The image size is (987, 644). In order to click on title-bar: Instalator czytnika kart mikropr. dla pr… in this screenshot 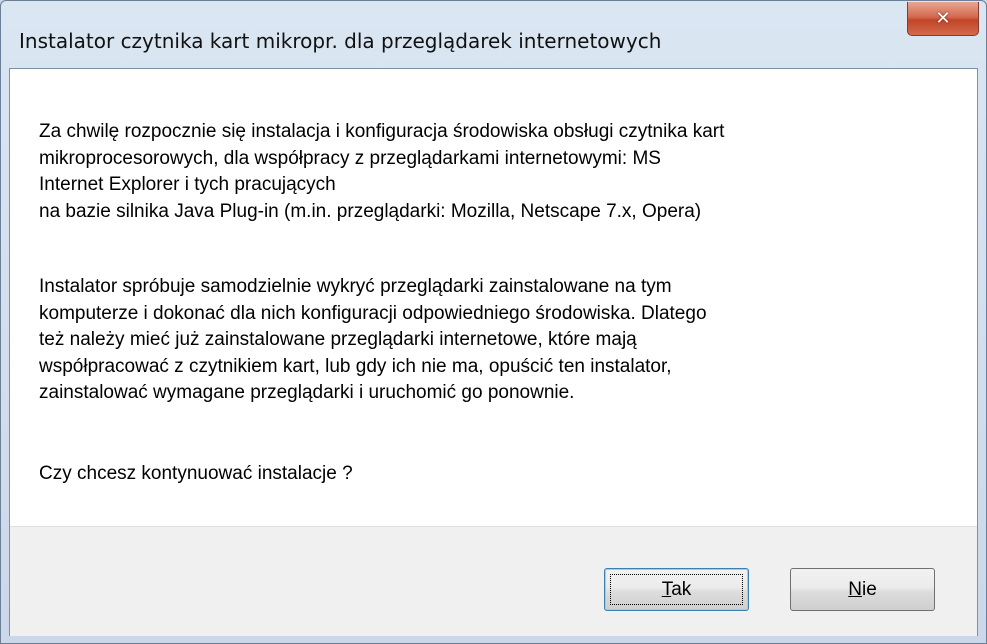, I will do `click(493, 31)`.